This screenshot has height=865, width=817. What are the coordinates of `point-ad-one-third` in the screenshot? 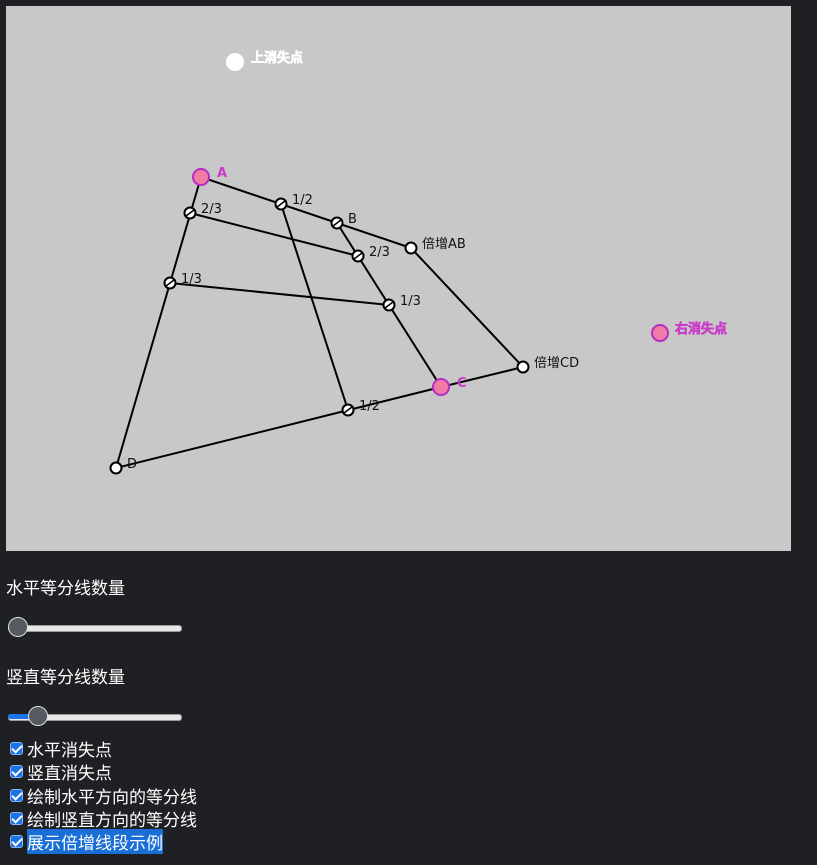 It's located at (170, 283).